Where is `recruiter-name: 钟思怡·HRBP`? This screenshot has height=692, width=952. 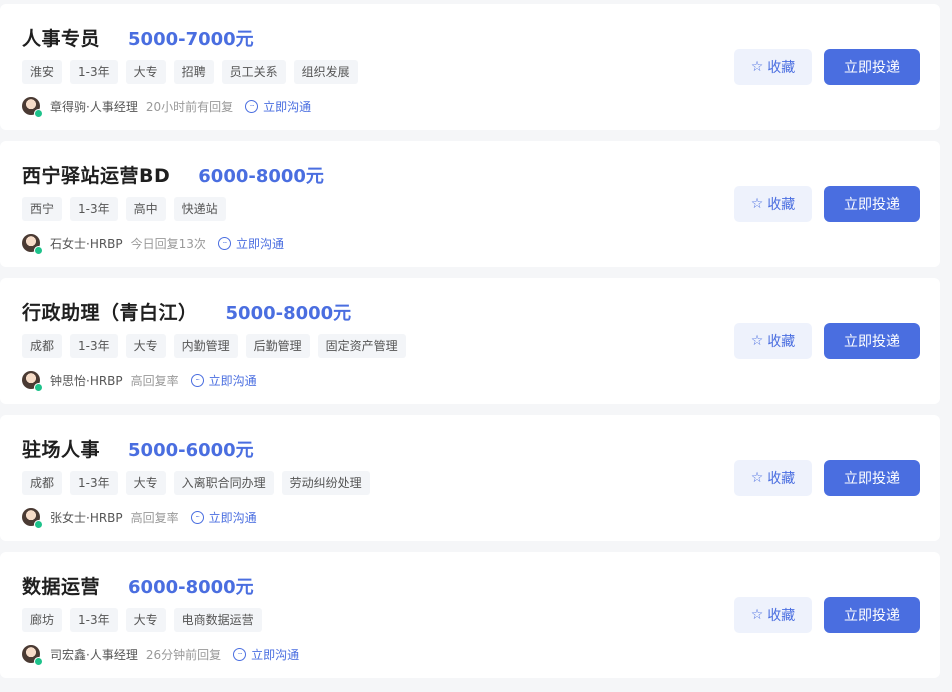
recruiter-name: 钟思怡·HRBP is located at coordinates (86, 380).